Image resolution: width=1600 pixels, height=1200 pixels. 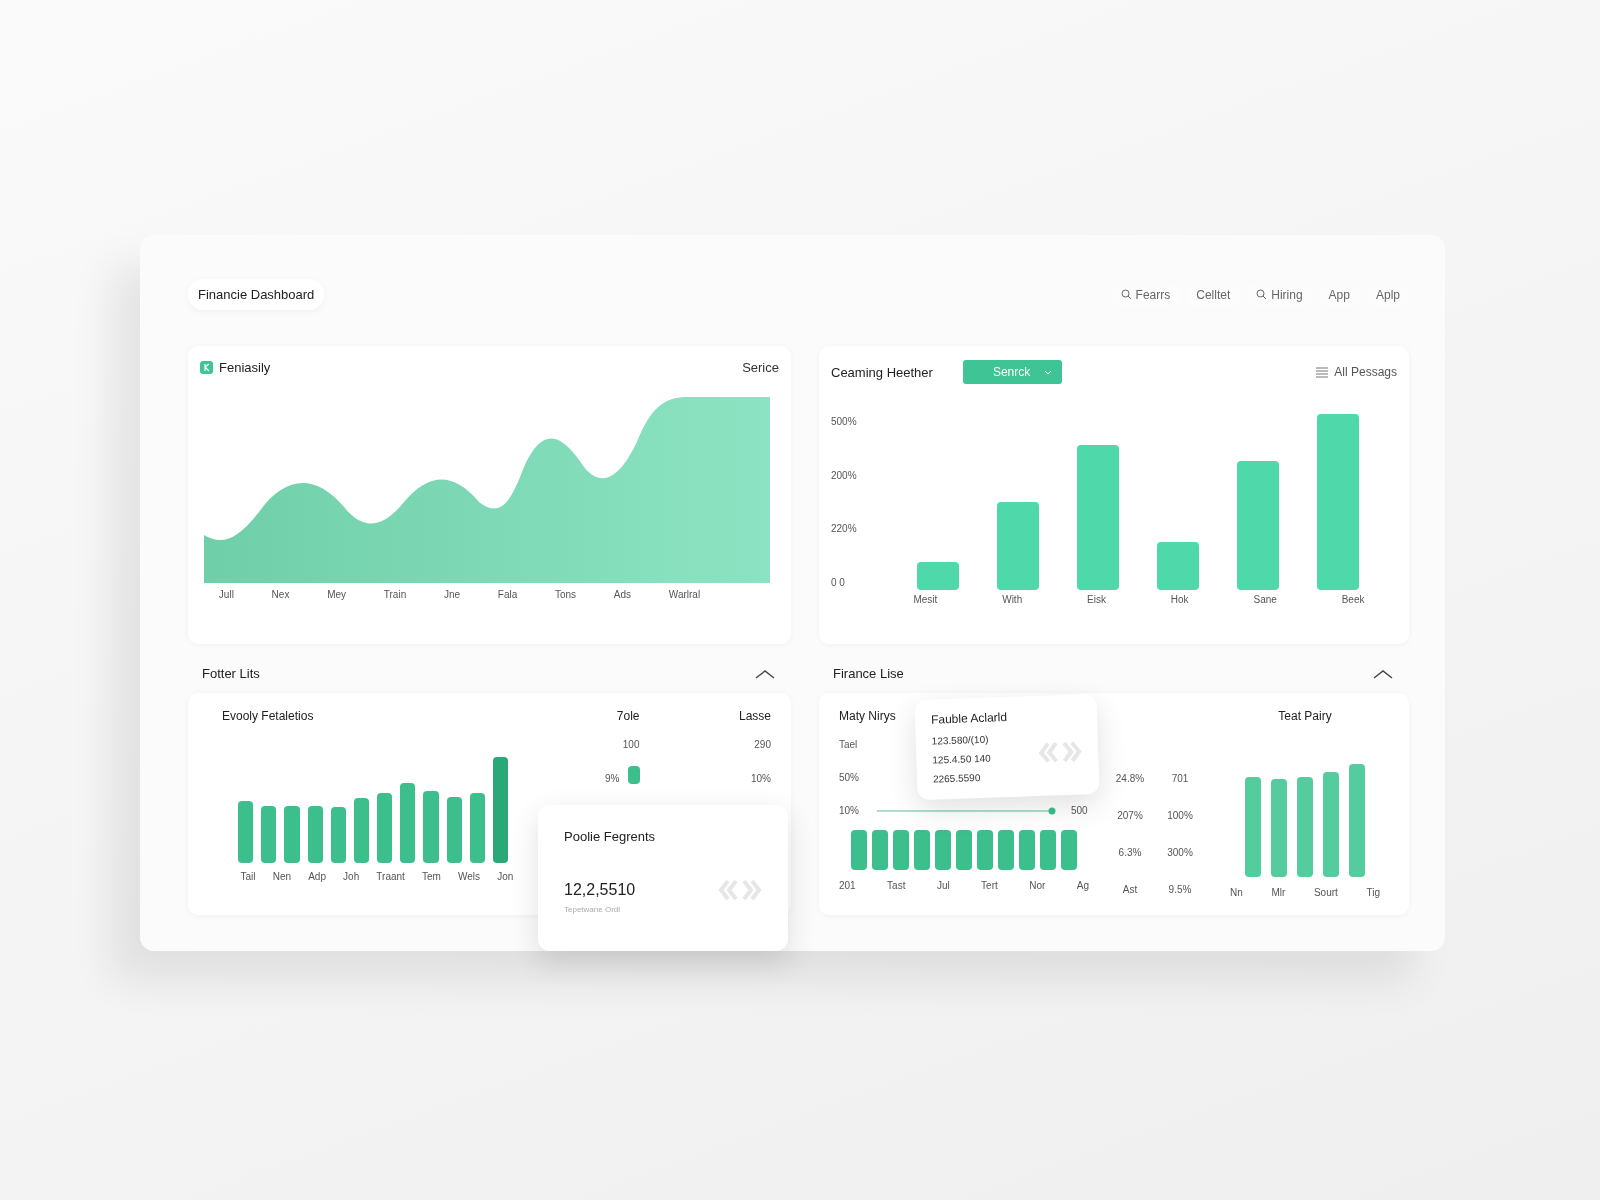 What do you see at coordinates (351, 876) in the screenshot?
I see `axis-label: Joh` at bounding box center [351, 876].